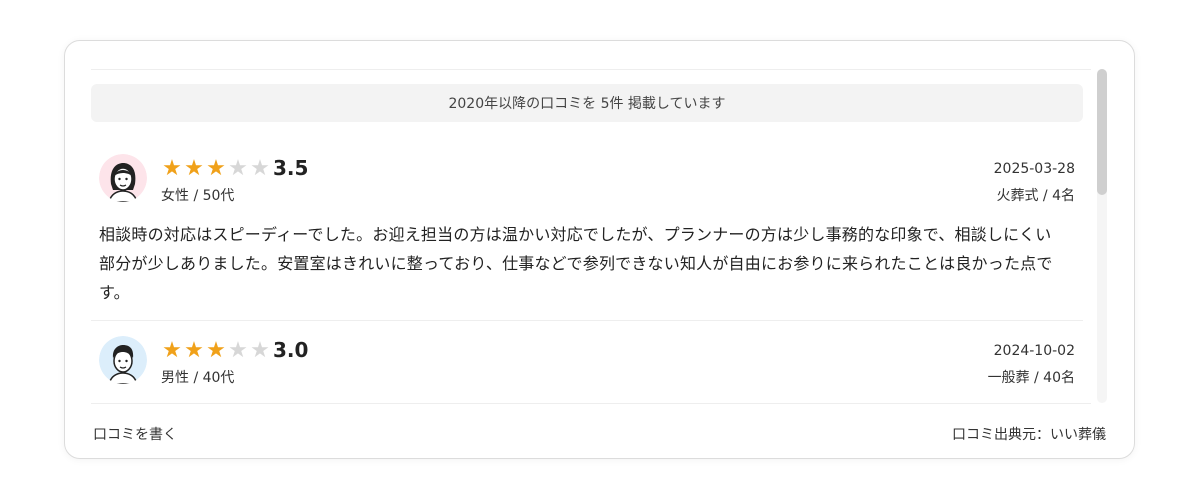 This screenshot has height=500, width=1200. Describe the element at coordinates (1034, 169) in the screenshot. I see `review-date: 2025-03-28` at that location.